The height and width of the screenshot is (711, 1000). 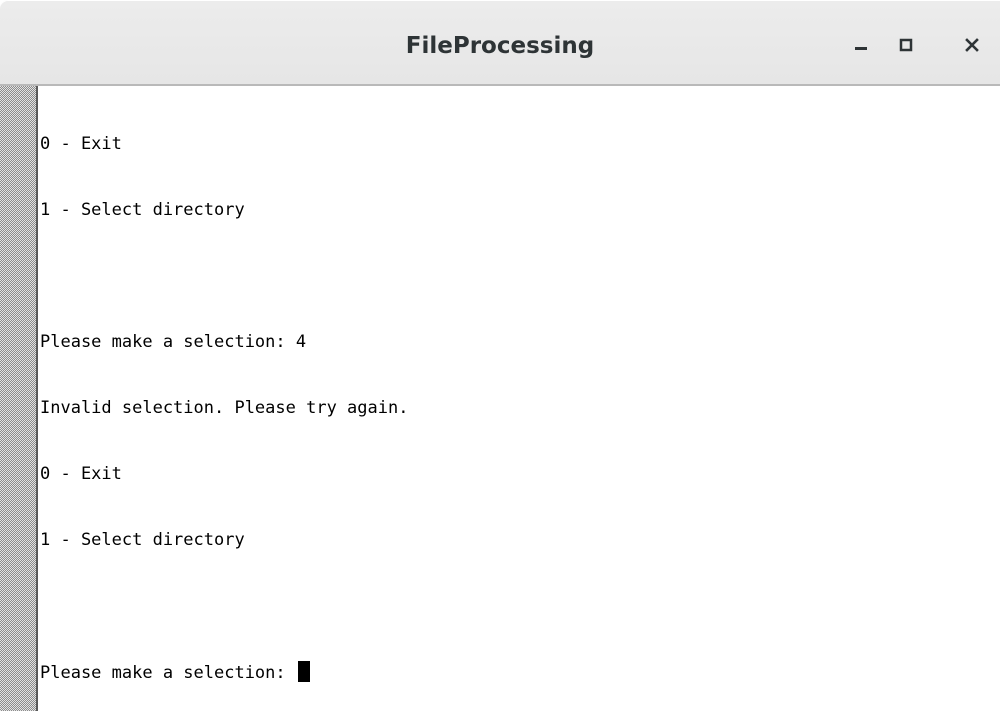 What do you see at coordinates (173, 342) in the screenshot?
I see `terminal-line: Please make a selection: 4` at bounding box center [173, 342].